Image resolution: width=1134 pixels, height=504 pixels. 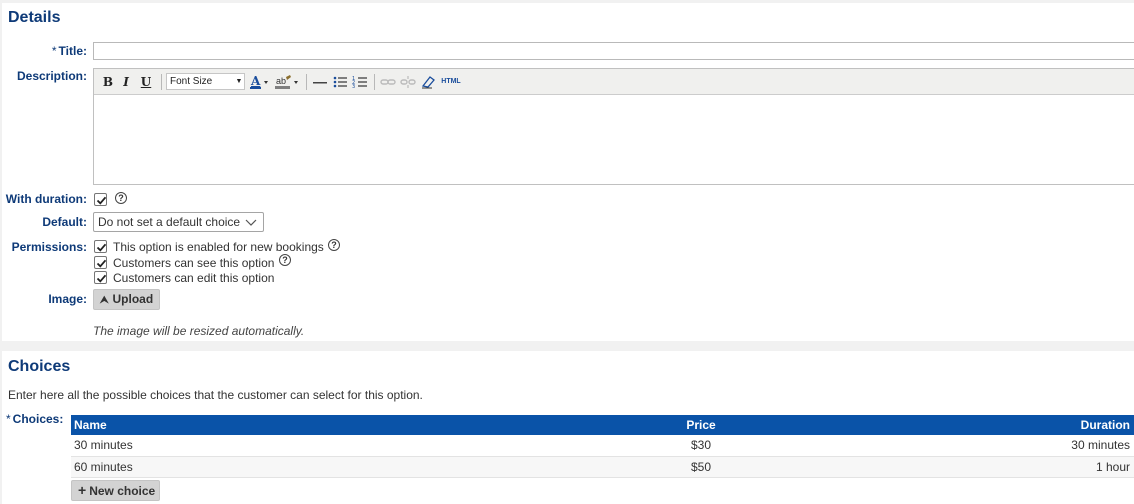 I want to click on eraser-icon, so click(x=428, y=82).